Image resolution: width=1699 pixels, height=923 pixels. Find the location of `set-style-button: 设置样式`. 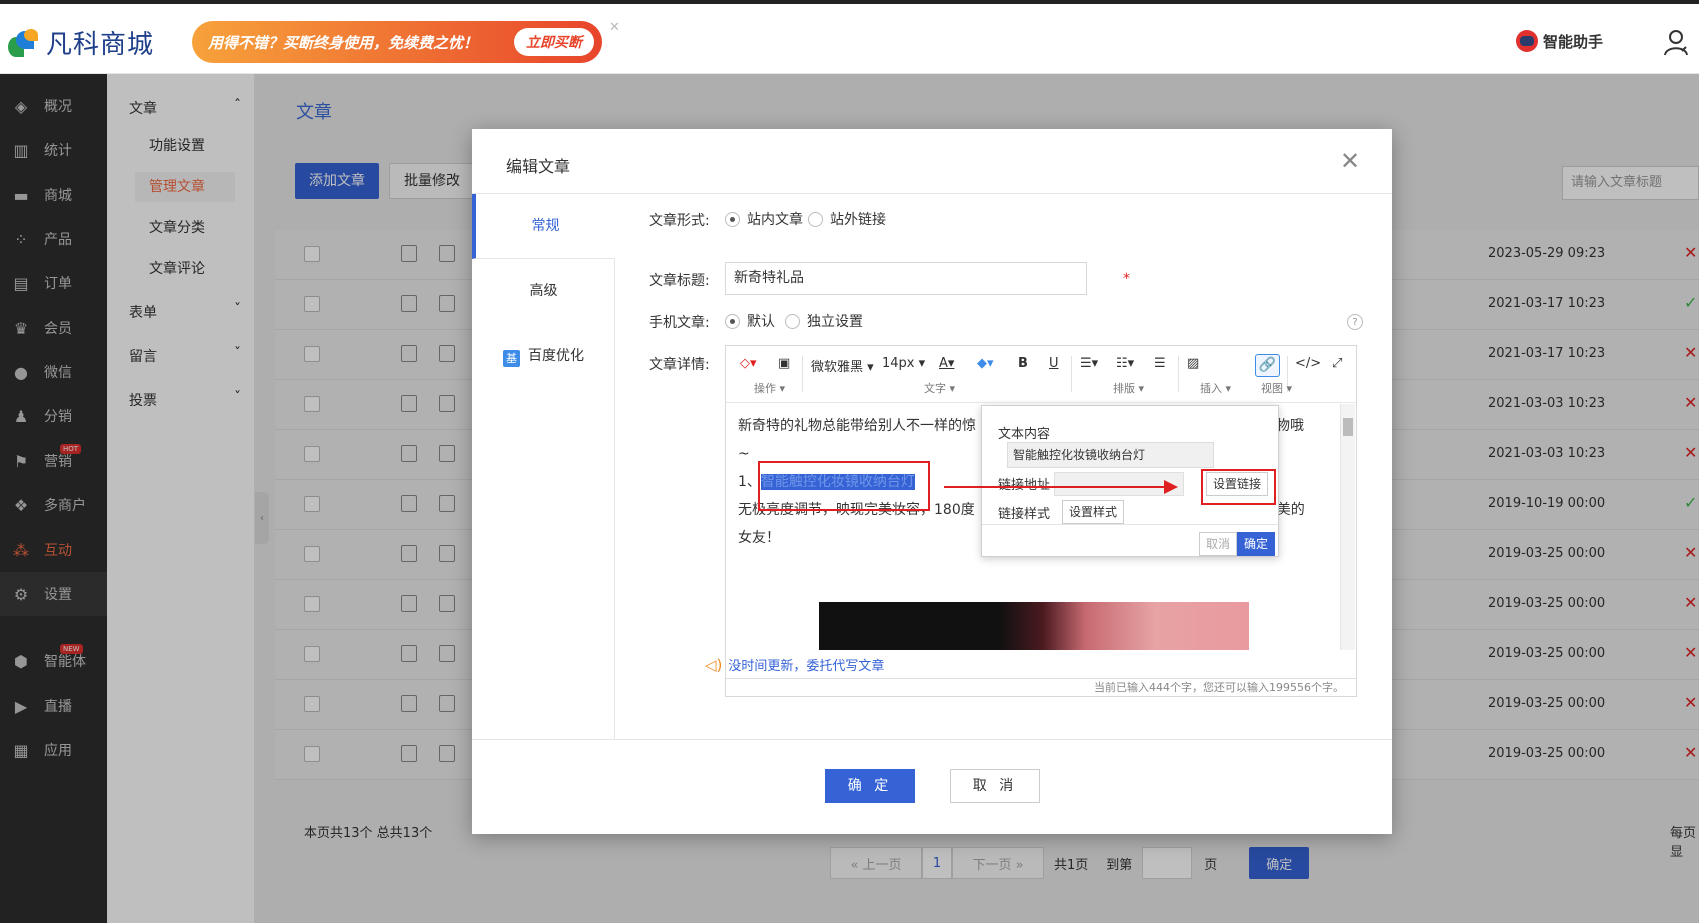

set-style-button: 设置样式 is located at coordinates (1093, 512).